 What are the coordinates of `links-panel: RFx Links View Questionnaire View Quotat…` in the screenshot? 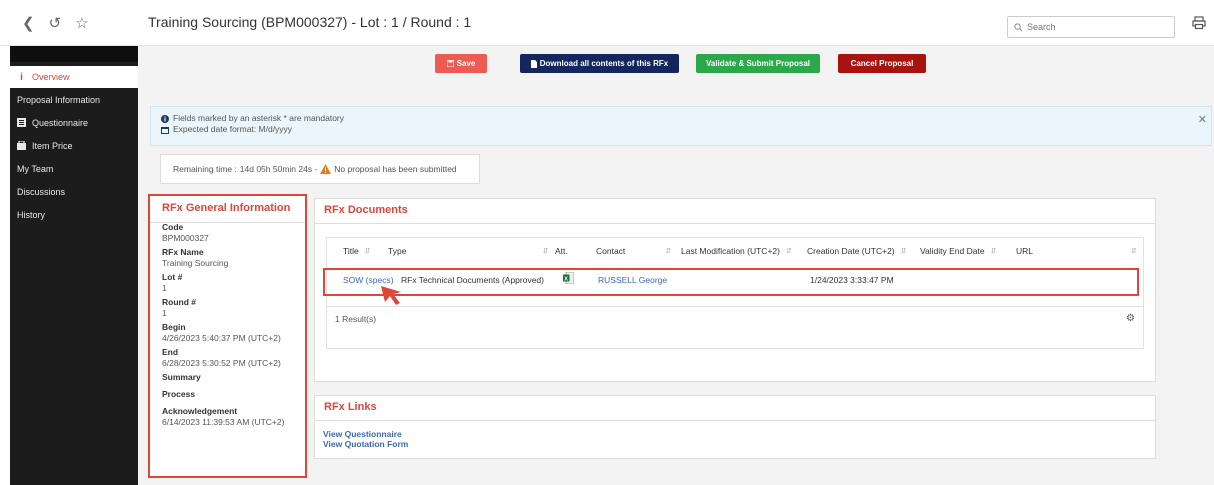 It's located at (735, 427).